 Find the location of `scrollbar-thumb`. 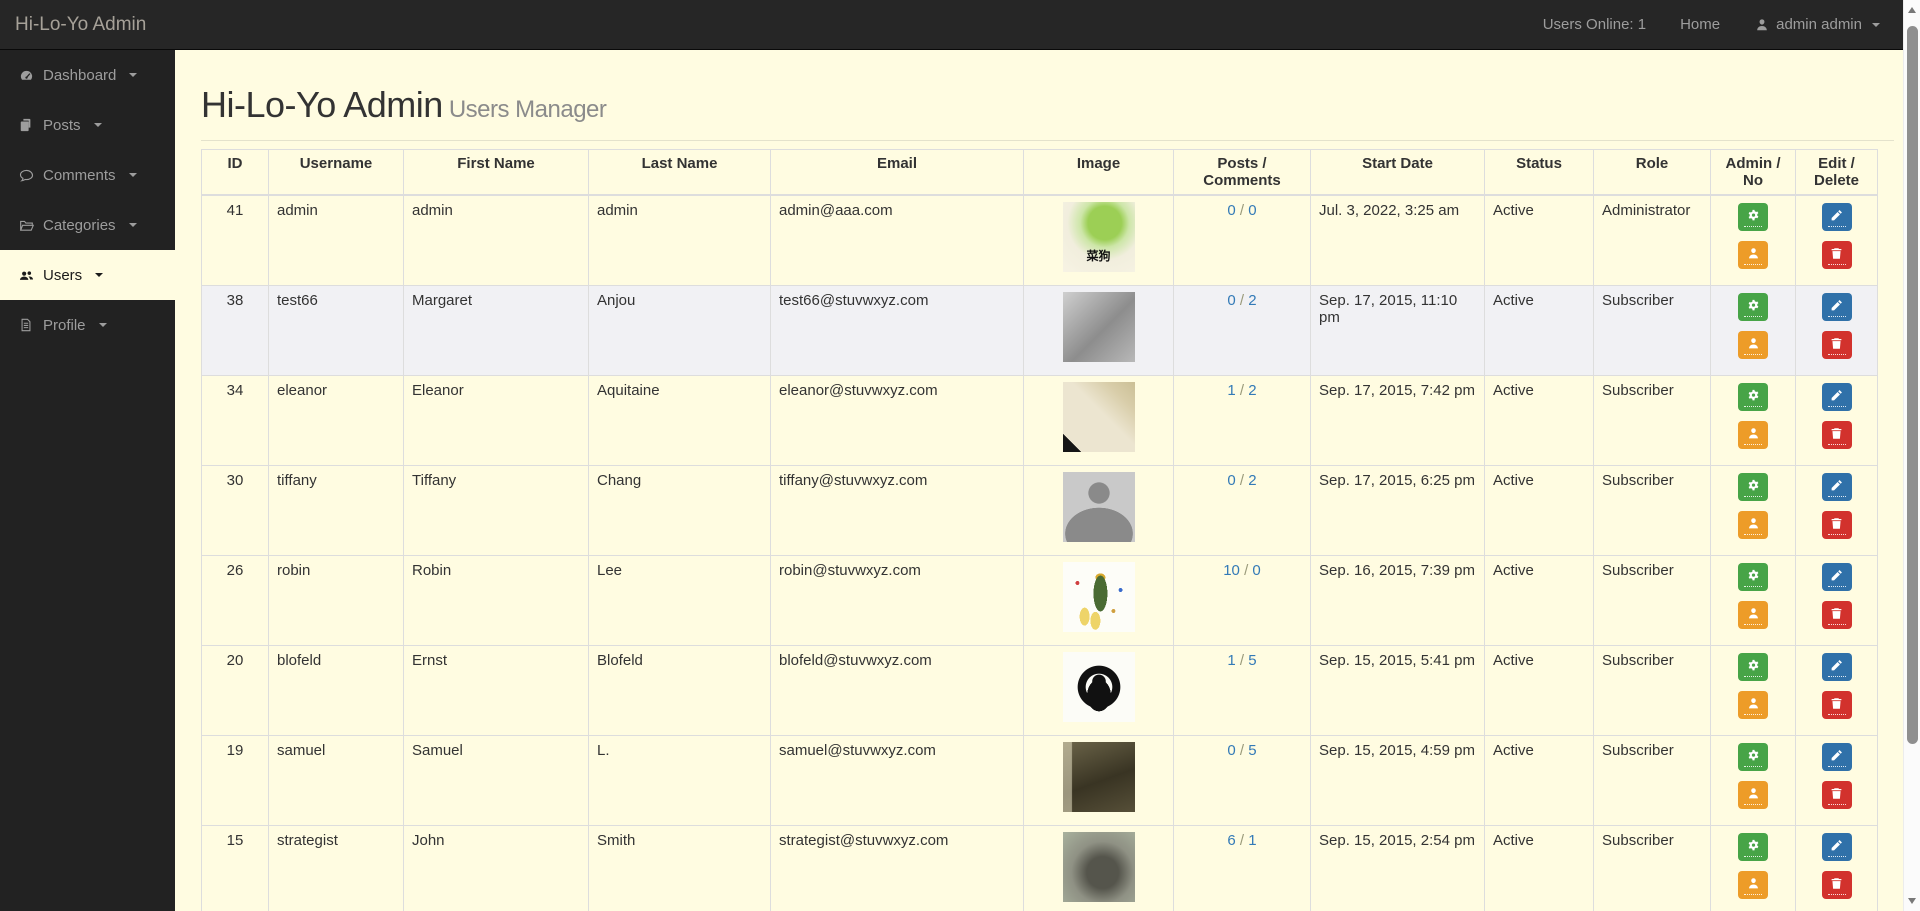

scrollbar-thumb is located at coordinates (1912, 385).